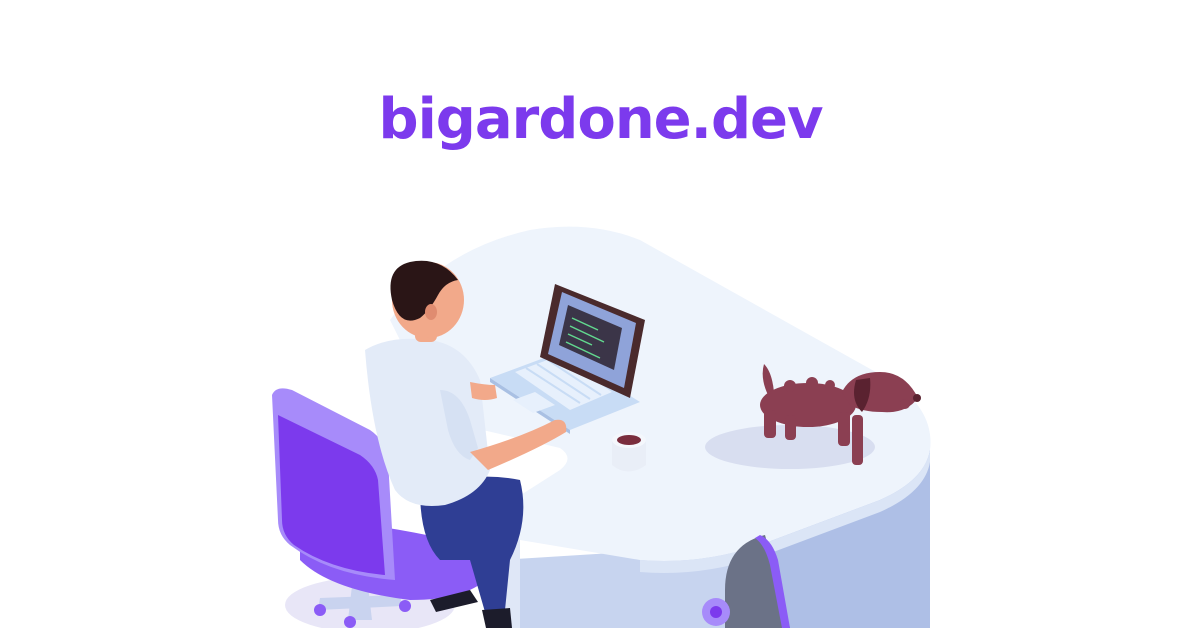 This screenshot has height=628, width=1201. I want to click on coffee-mug-icon, so click(629, 452).